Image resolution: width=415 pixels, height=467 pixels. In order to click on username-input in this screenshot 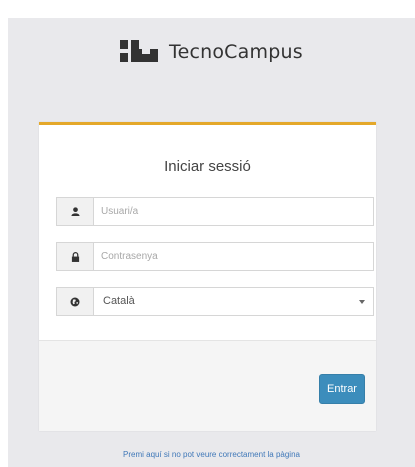, I will do `click(231, 211)`.